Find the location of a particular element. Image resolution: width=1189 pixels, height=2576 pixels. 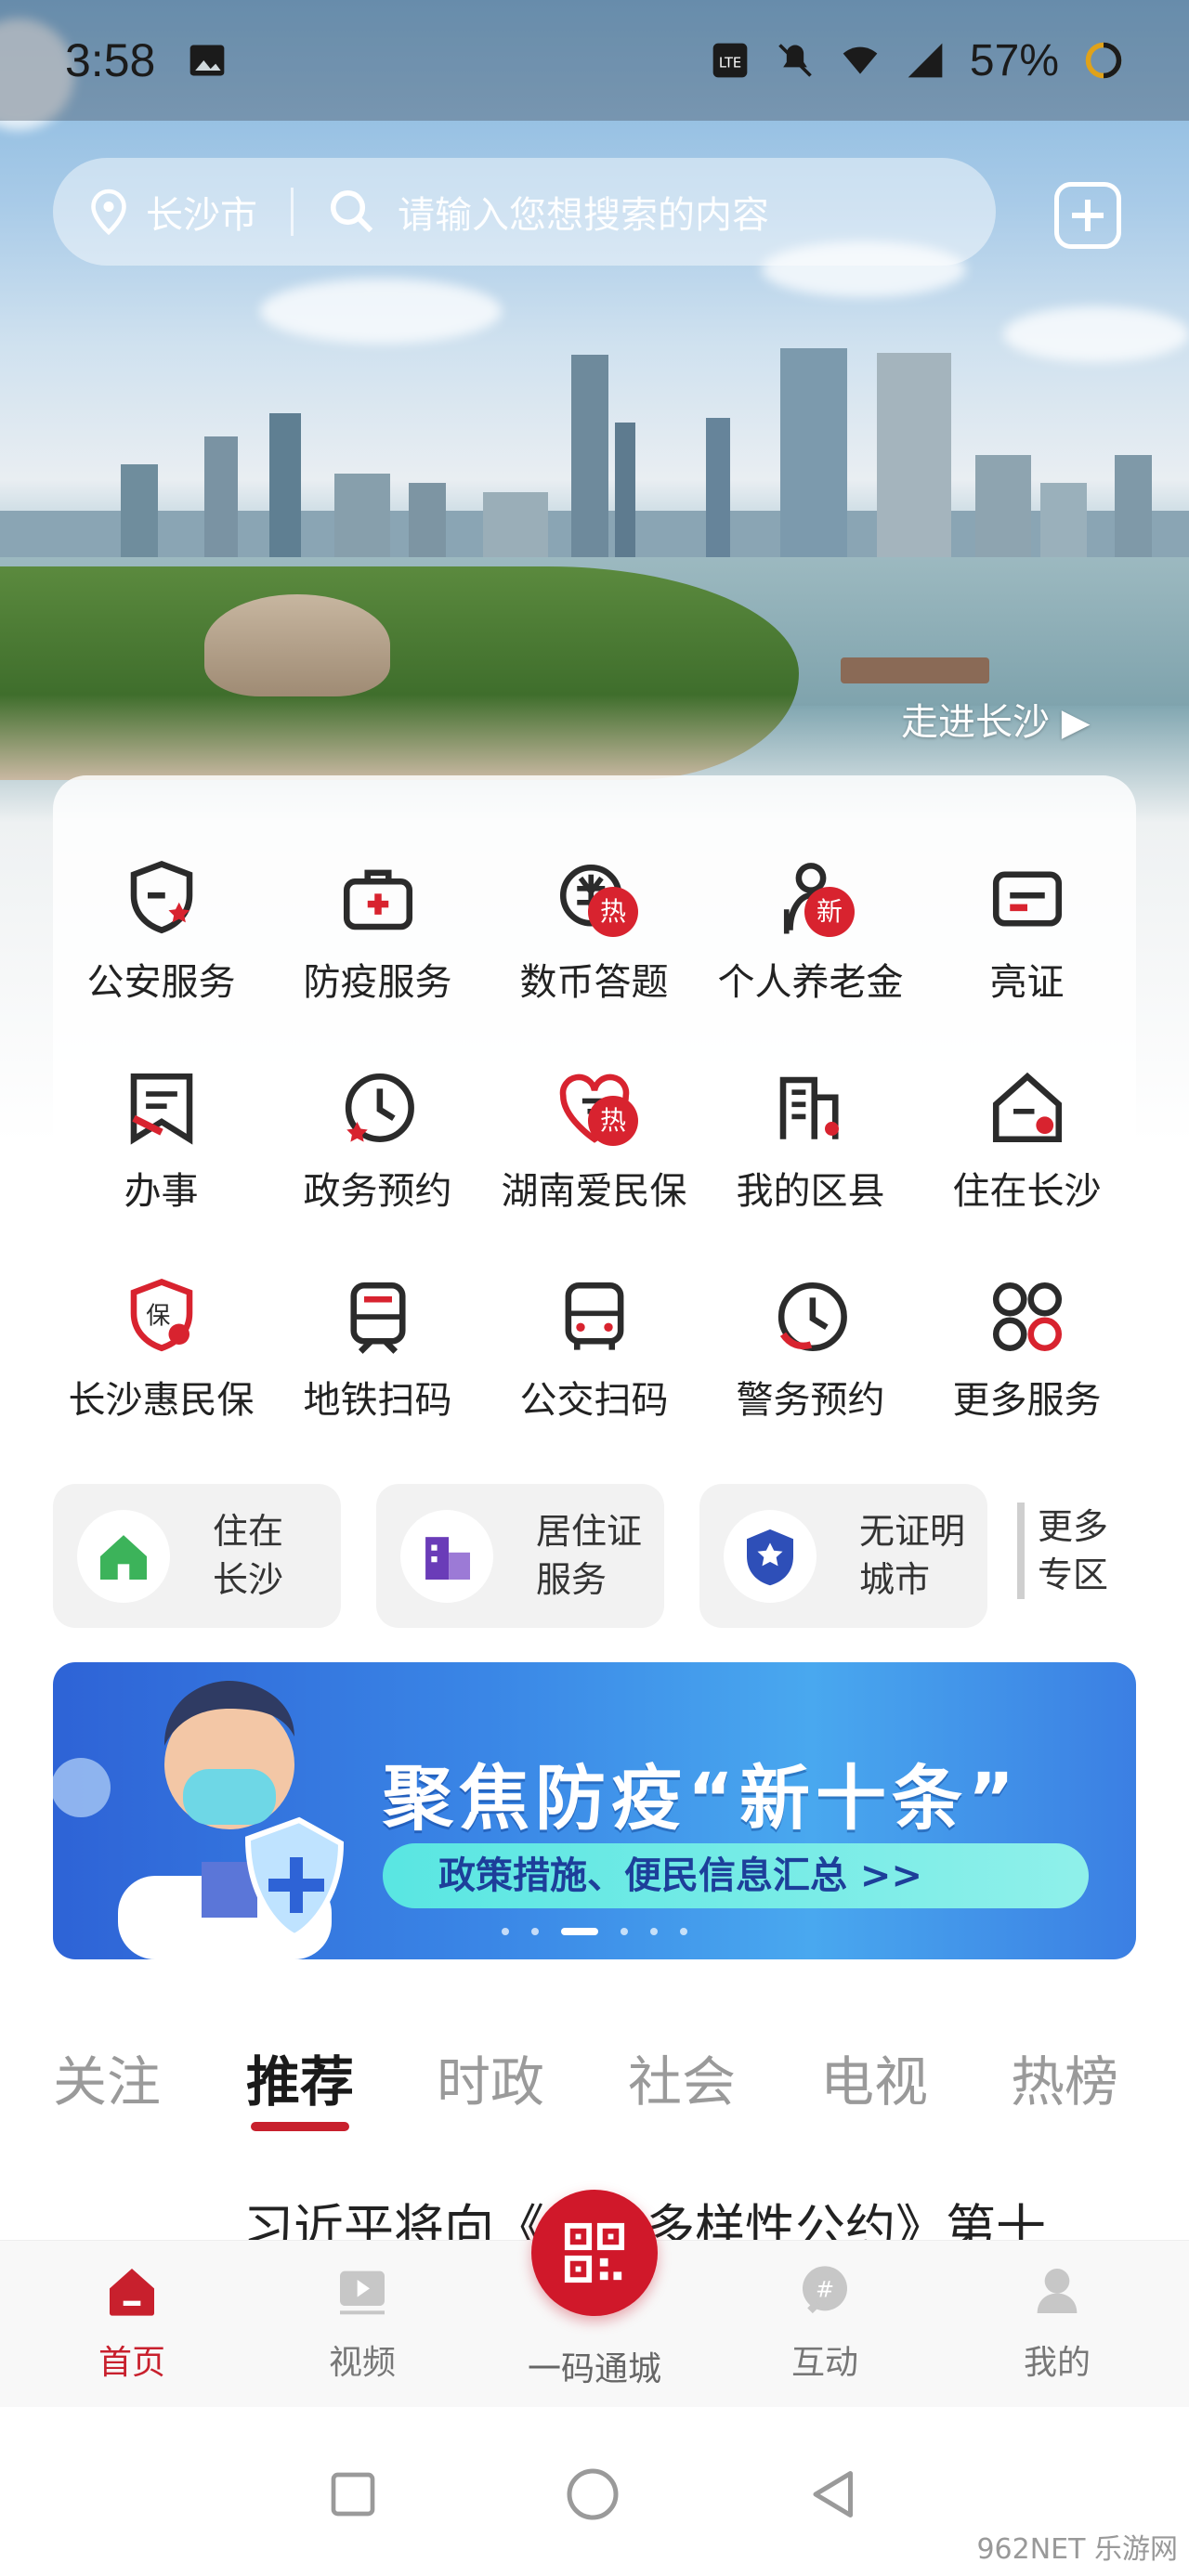

tab-politics: 时政 is located at coordinates (491, 2077).